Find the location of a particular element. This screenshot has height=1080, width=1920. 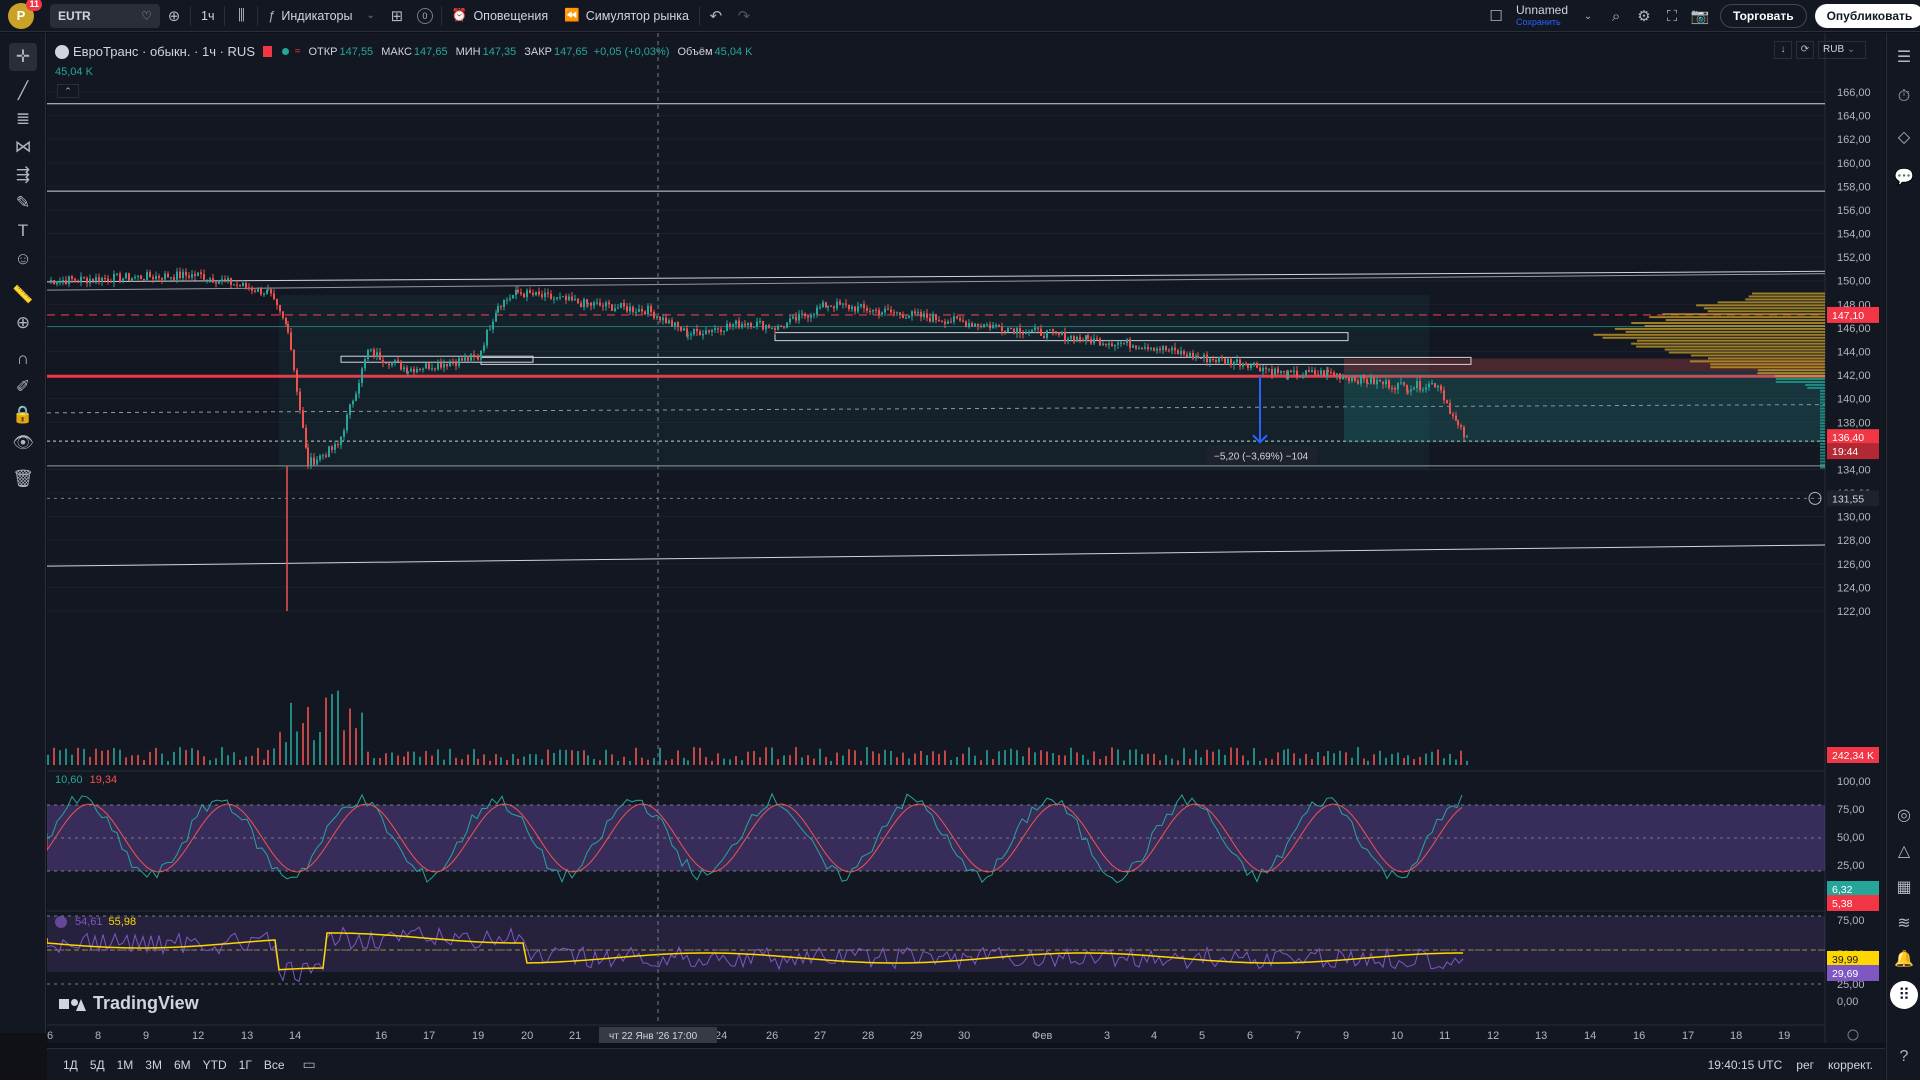

range-0: 1Д is located at coordinates (70, 1065).